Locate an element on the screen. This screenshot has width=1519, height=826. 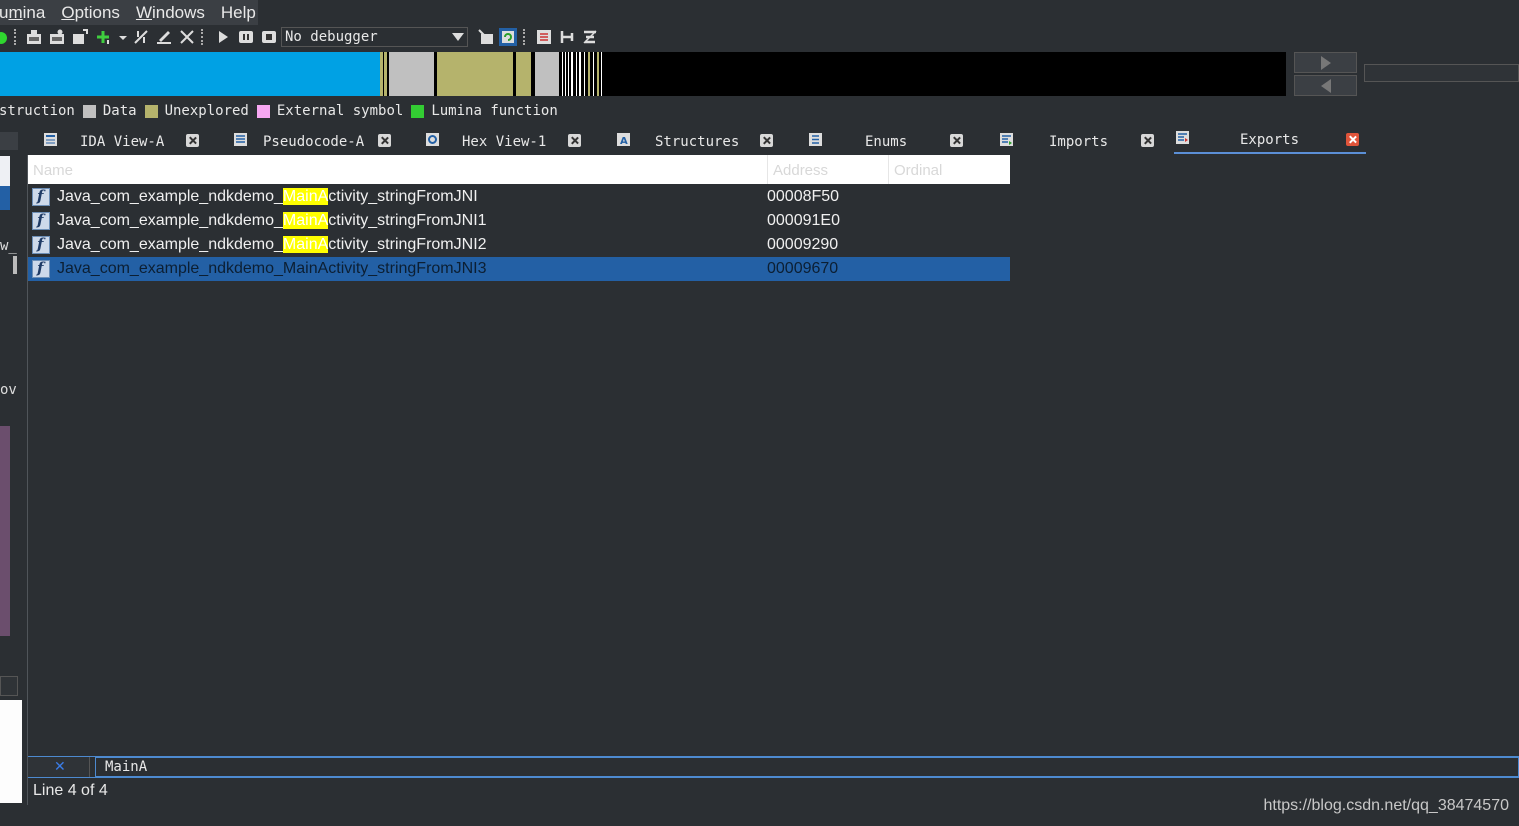
menu-lumina: umina is located at coordinates (22, 13).